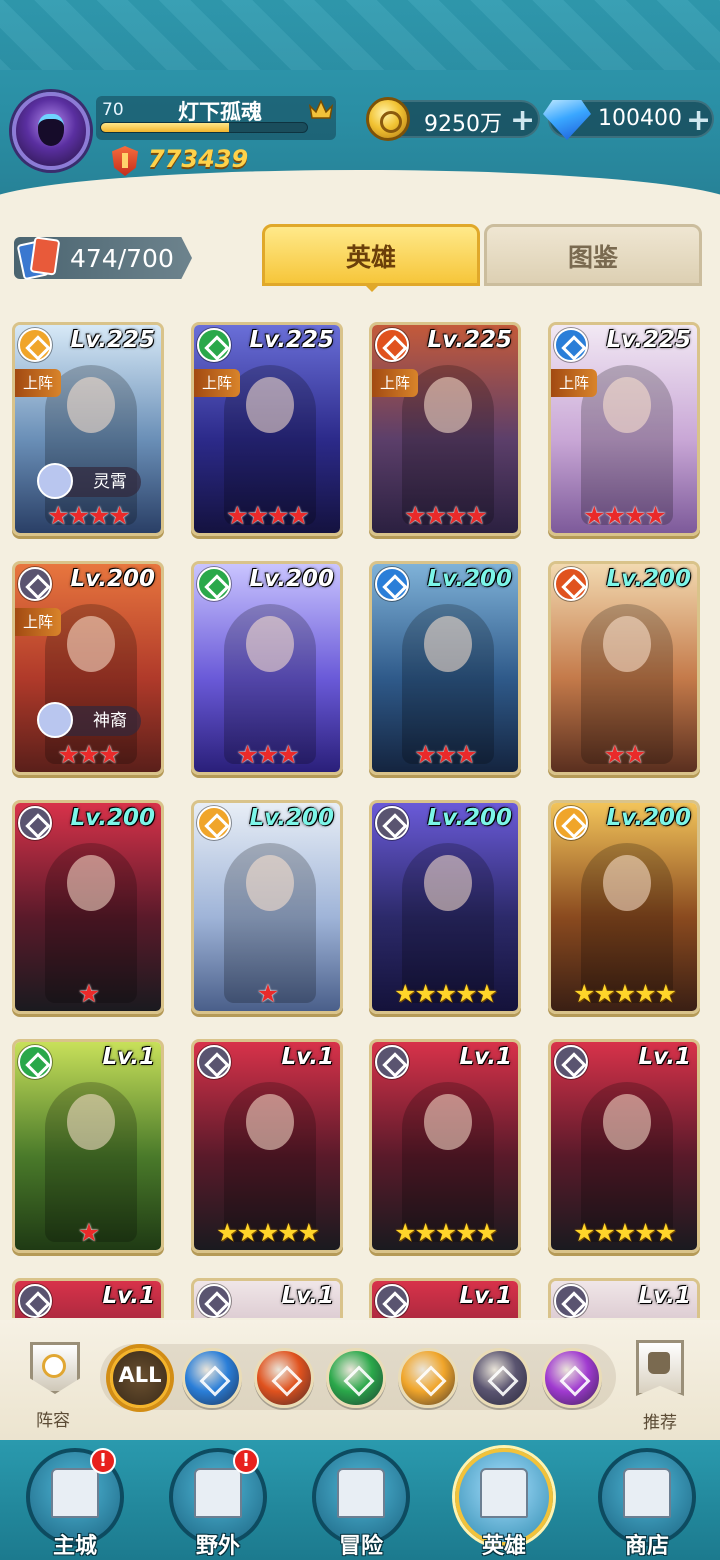 Image resolution: width=720 pixels, height=1560 pixels. I want to click on nav-label: 主城, so click(74, 1546).